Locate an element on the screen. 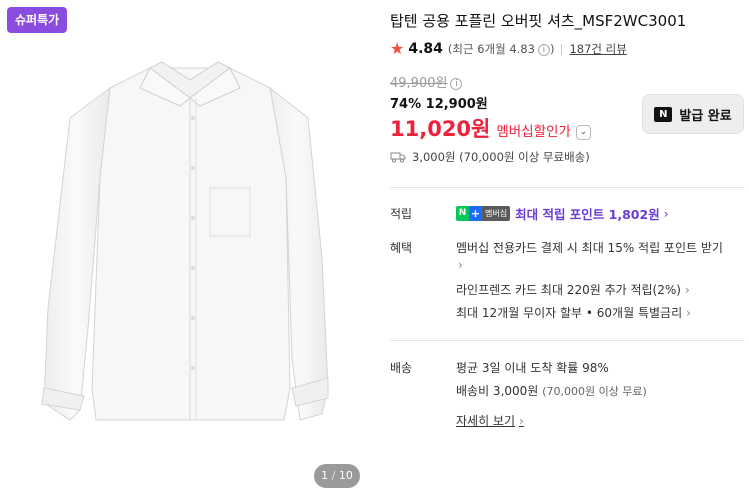  plus-icon: + is located at coordinates (475, 213).